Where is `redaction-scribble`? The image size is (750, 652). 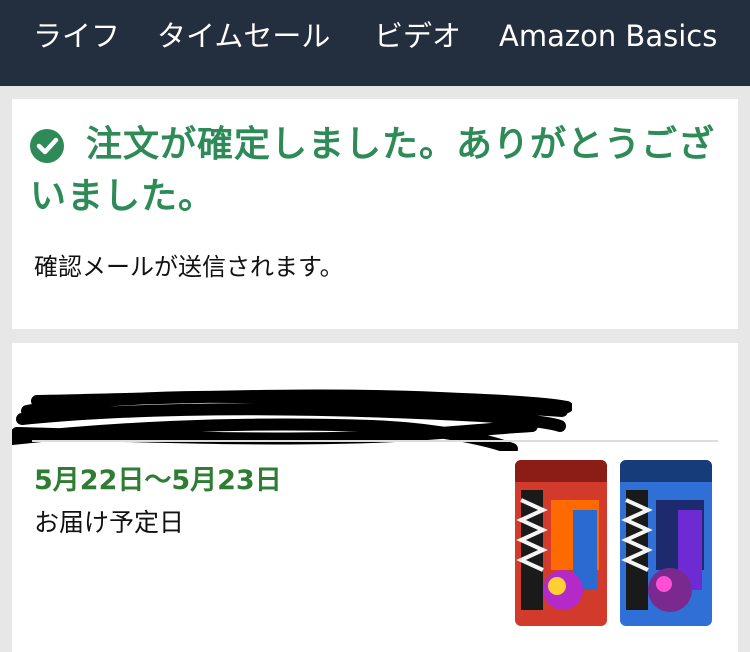
redaction-scribble is located at coordinates (292, 420).